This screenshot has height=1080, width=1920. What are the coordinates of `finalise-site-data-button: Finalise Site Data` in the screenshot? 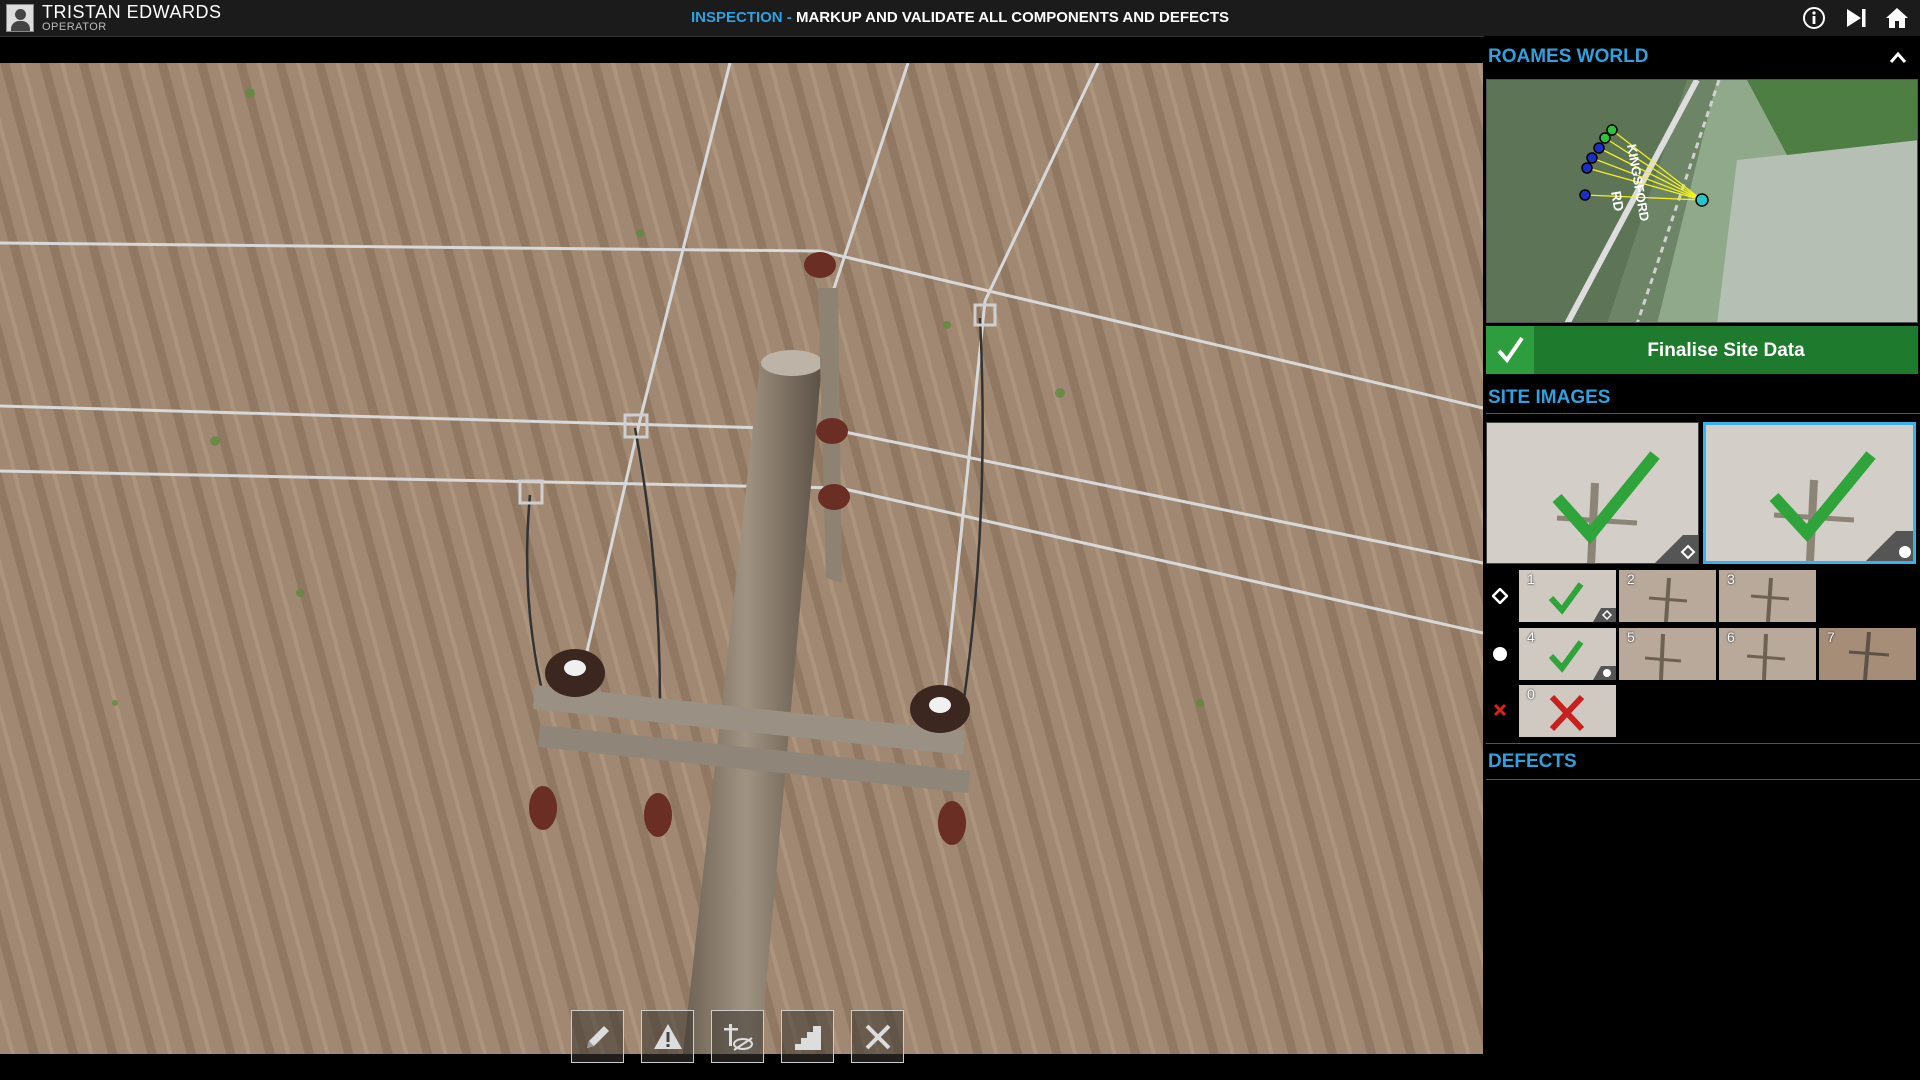 It's located at (1702, 350).